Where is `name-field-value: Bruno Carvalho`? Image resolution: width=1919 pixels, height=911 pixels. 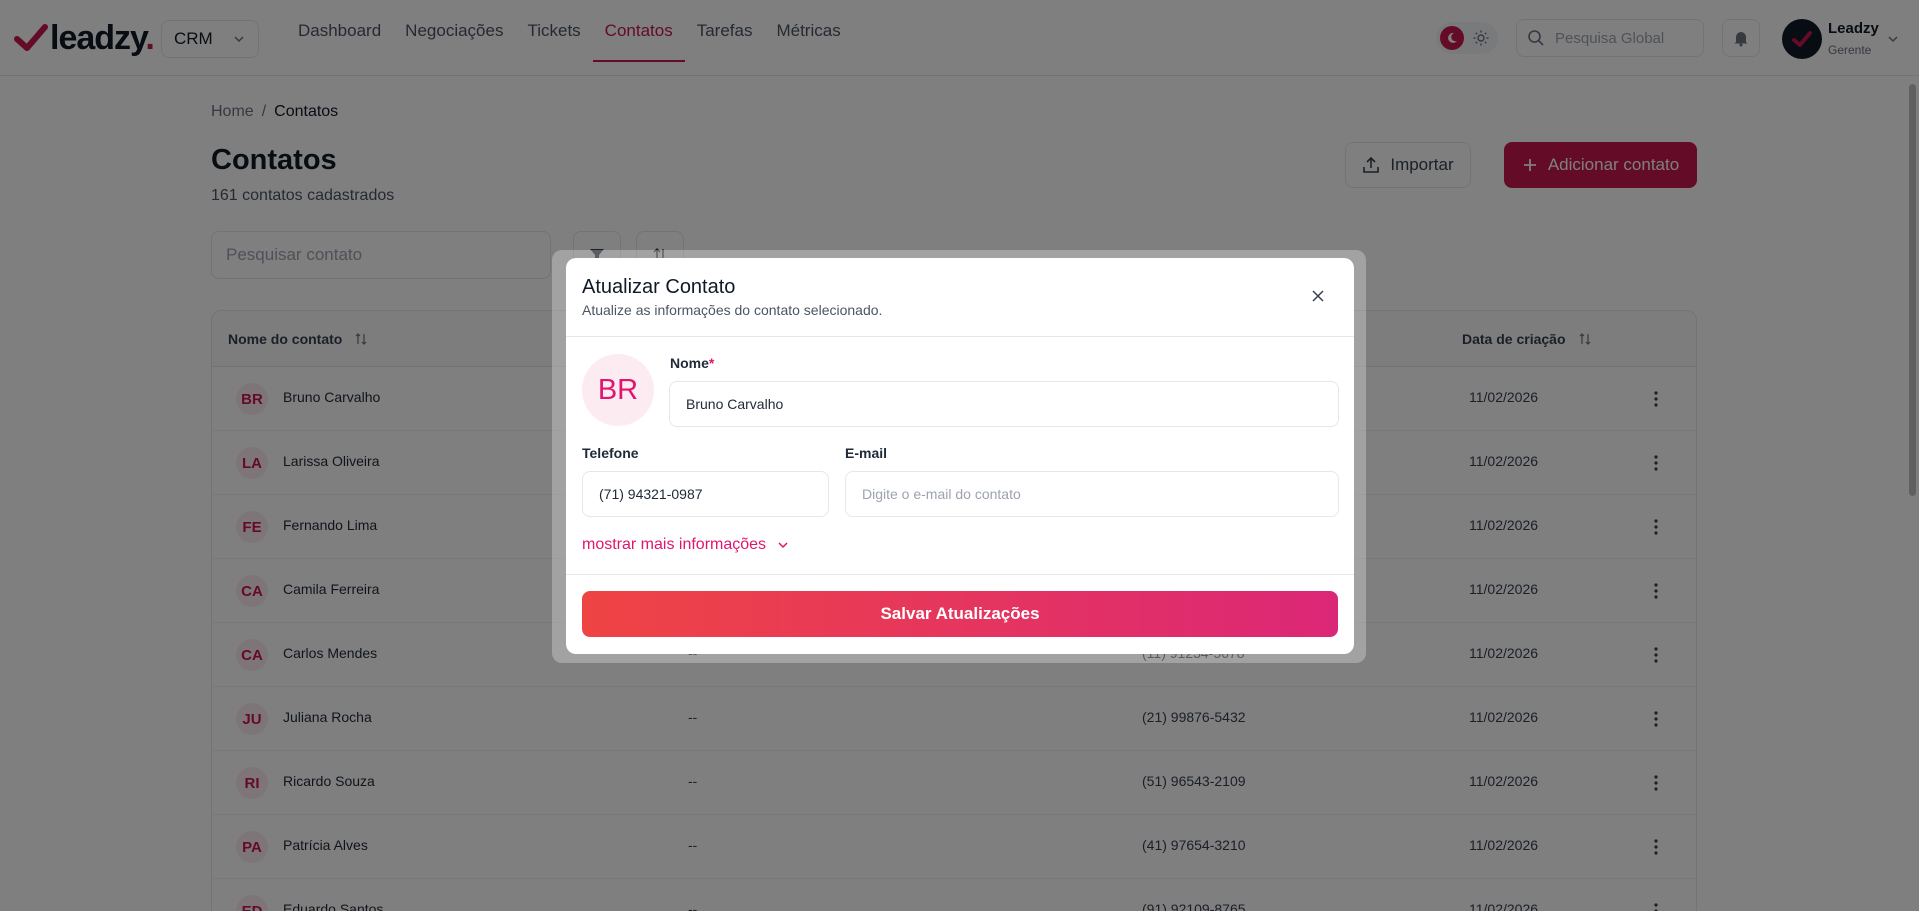
name-field-value: Bruno Carvalho is located at coordinates (735, 404).